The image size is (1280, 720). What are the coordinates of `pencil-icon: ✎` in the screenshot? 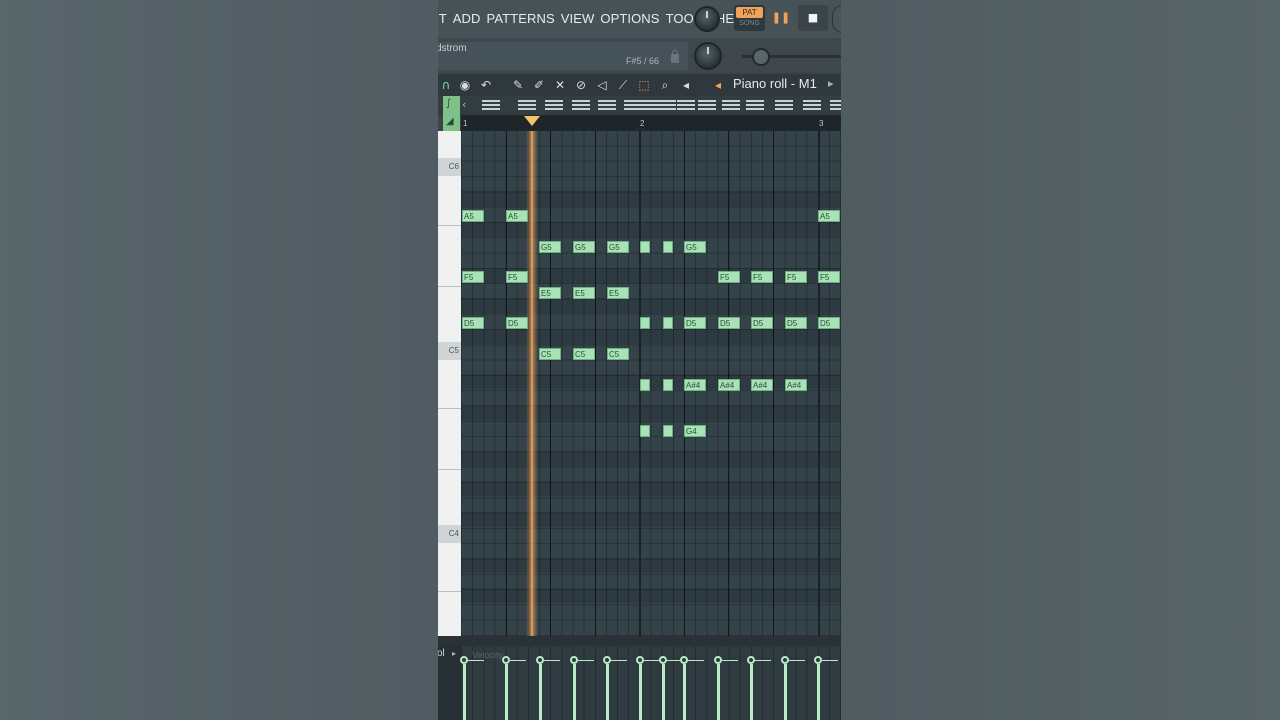 It's located at (518, 85).